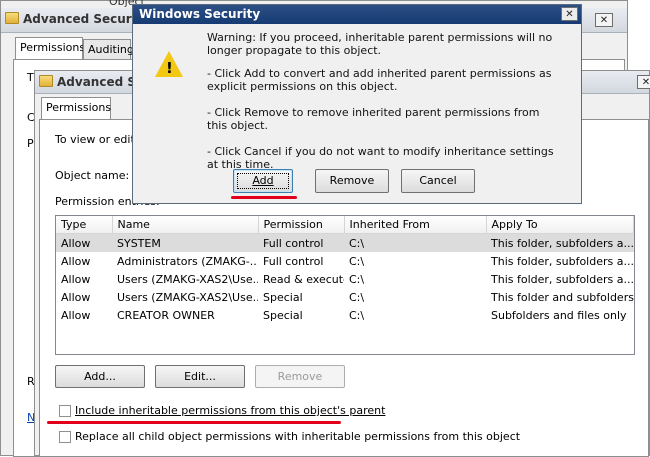 The width and height of the screenshot is (650, 457). Describe the element at coordinates (604, 20) in the screenshot. I see `back-close-button: ✕` at that location.